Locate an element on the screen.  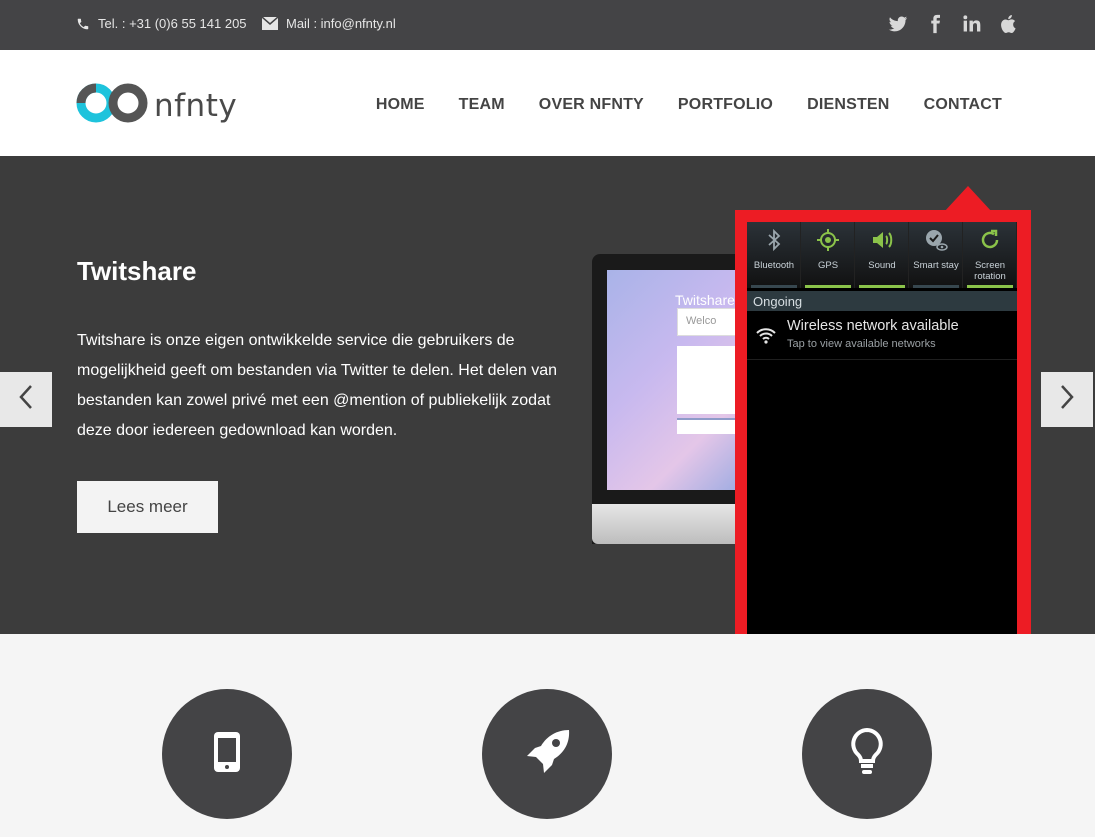
nav-home: HOME is located at coordinates (400, 105).